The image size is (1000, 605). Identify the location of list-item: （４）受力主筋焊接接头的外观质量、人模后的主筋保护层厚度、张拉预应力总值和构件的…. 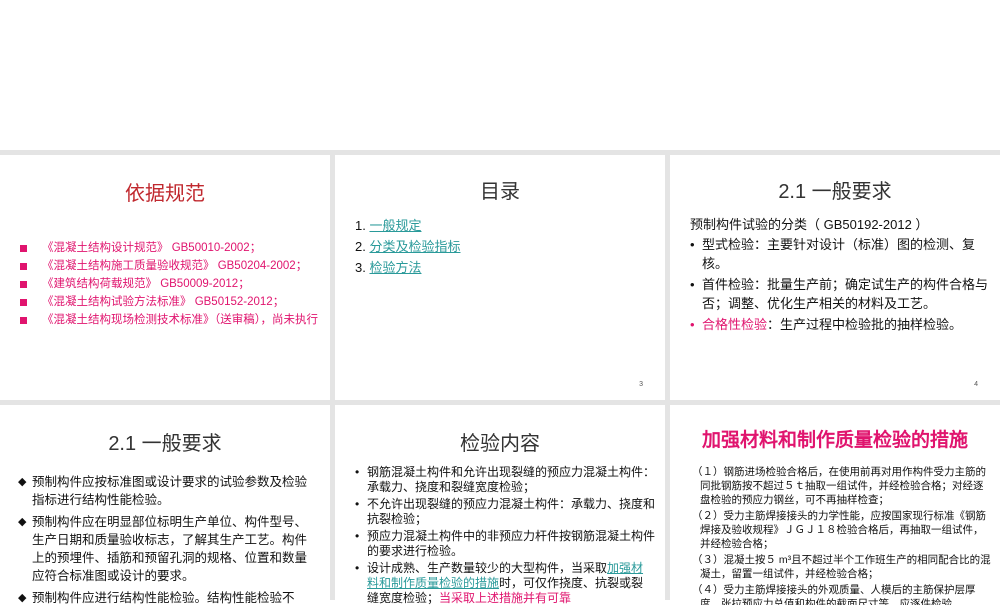
(834, 594).